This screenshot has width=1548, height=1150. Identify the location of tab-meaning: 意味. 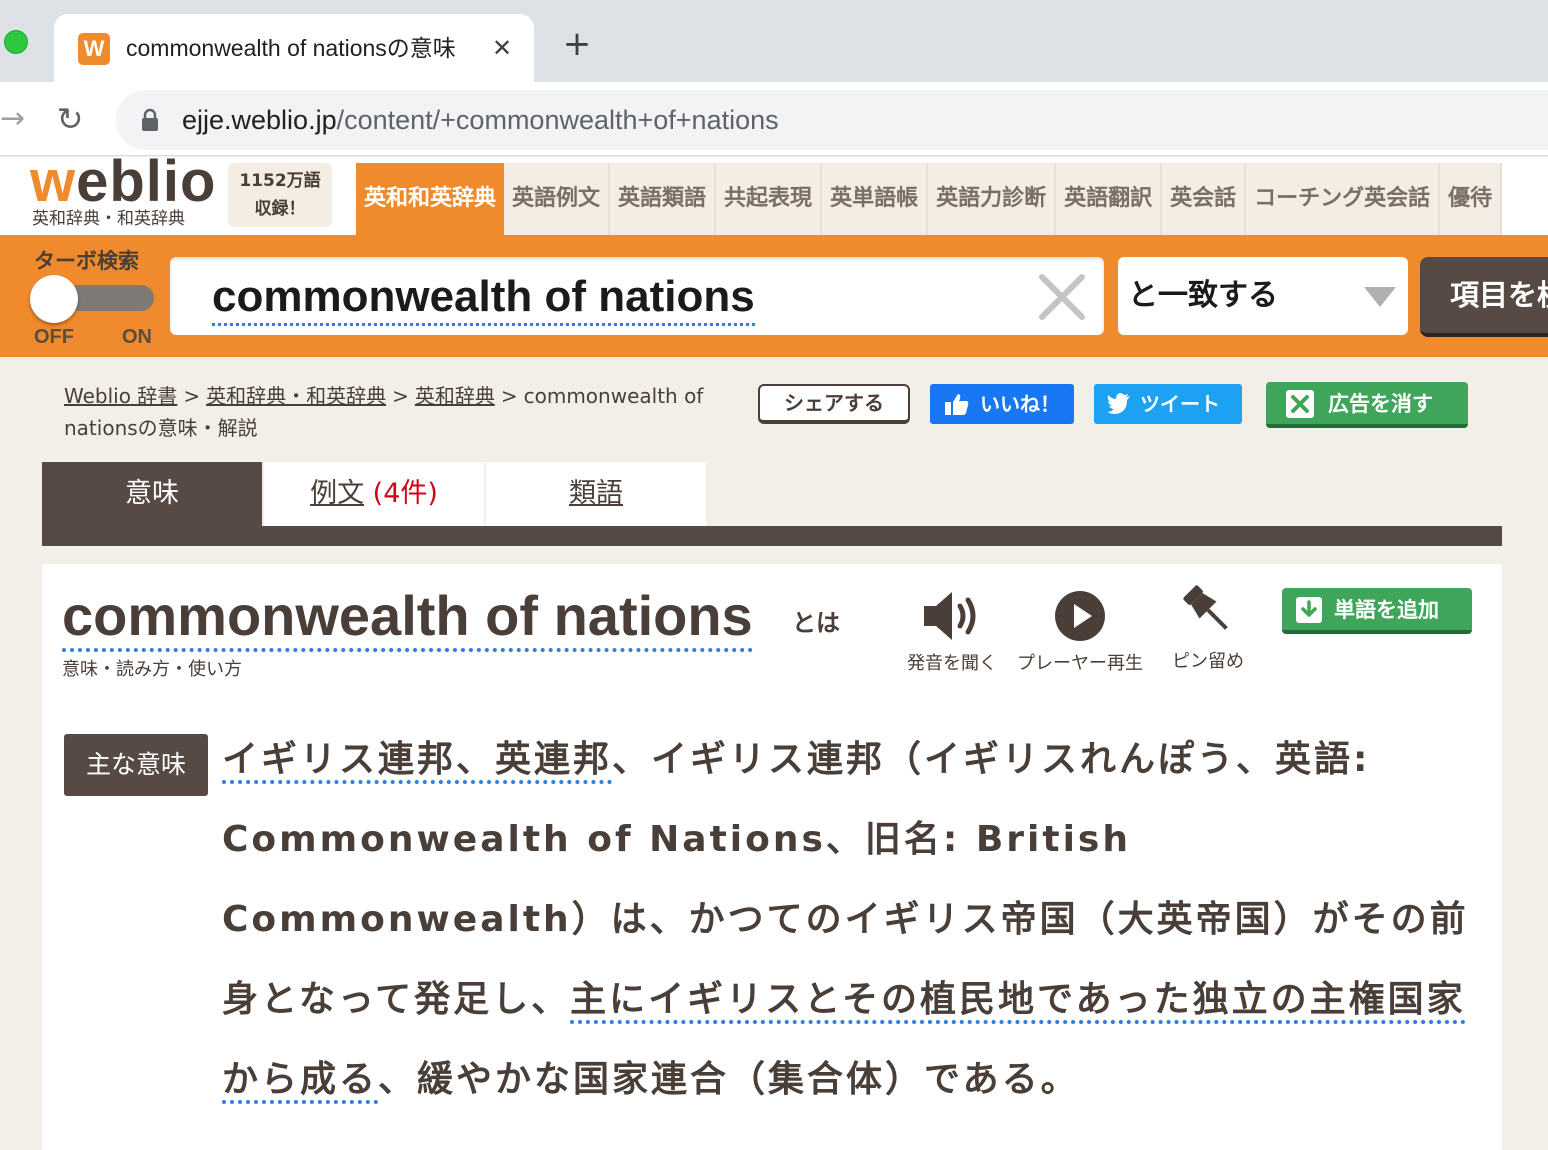
(152, 494).